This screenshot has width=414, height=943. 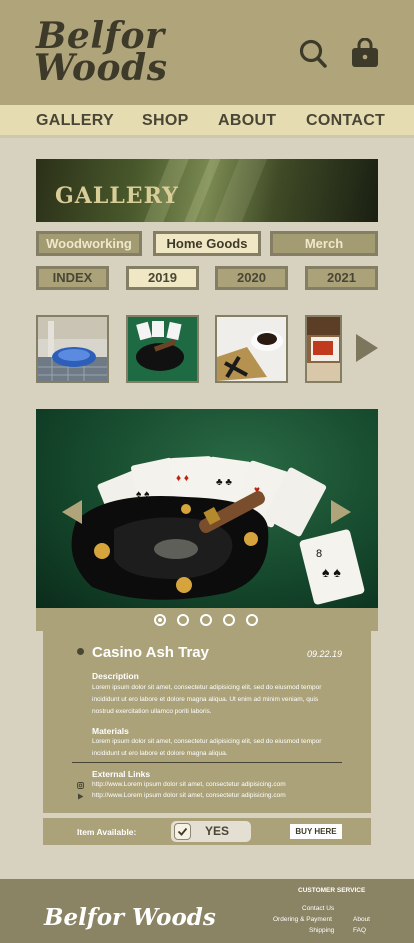 What do you see at coordinates (361, 919) in the screenshot?
I see `footer-link-about: About` at bounding box center [361, 919].